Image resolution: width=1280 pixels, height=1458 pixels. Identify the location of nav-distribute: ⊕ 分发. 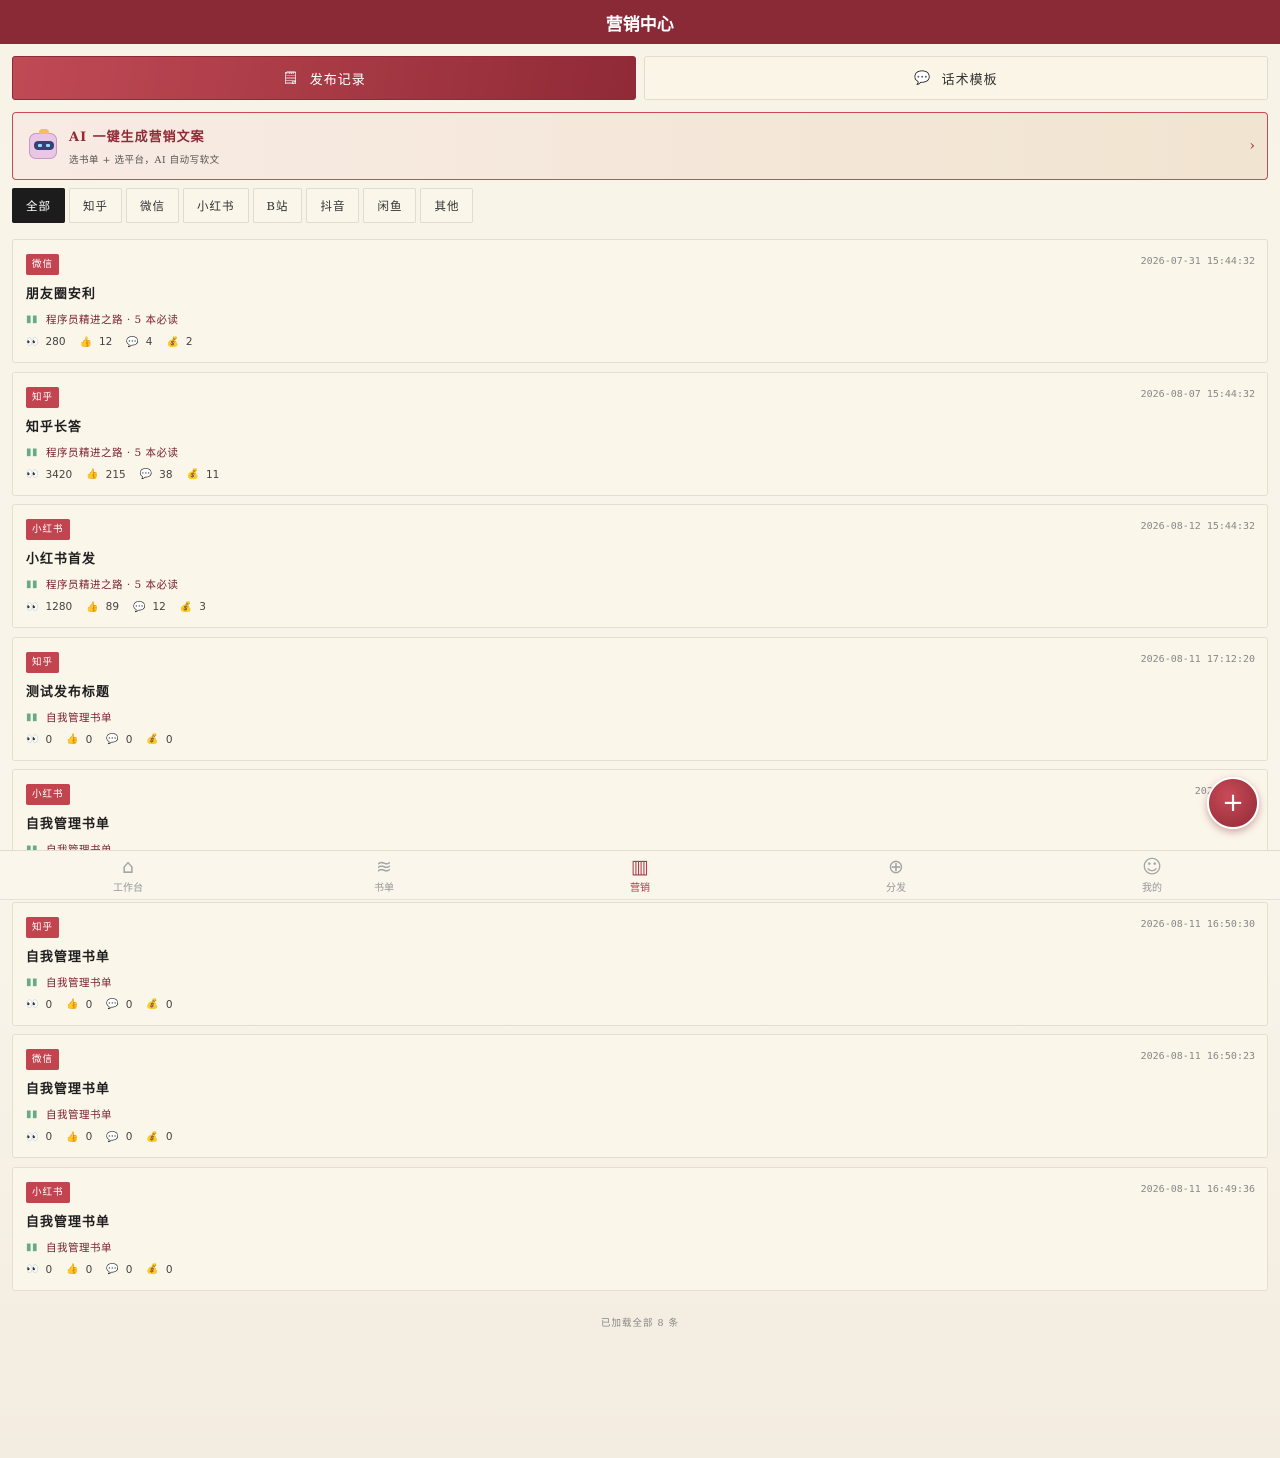
(896, 875).